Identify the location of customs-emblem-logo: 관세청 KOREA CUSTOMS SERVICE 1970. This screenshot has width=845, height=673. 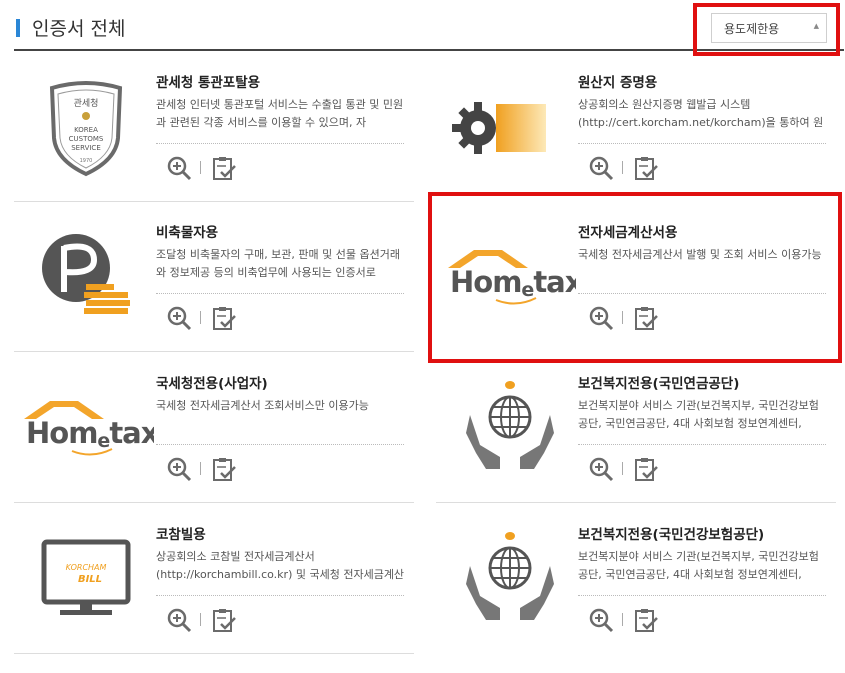
(84, 127).